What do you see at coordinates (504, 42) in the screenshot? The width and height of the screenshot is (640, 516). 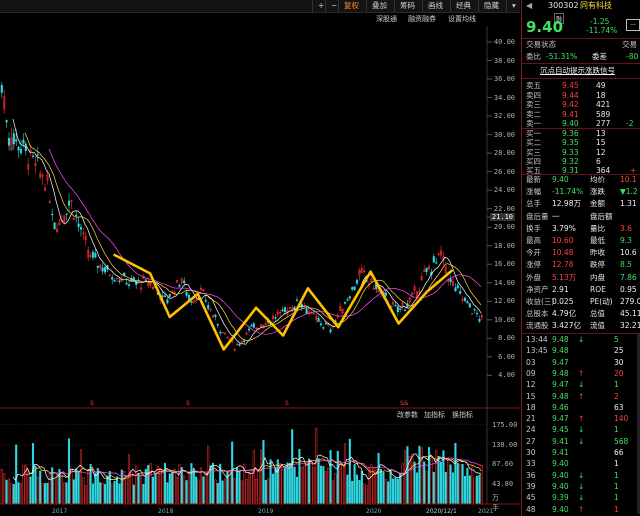 I see `y-tick-label: 40.00` at bounding box center [504, 42].